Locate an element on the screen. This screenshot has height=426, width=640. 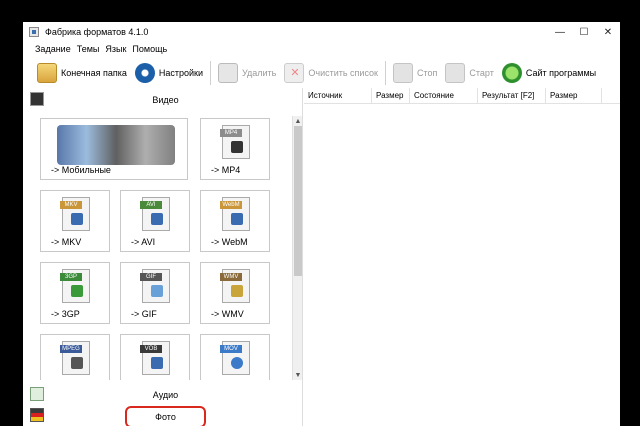
tile-label: -> 3GP is located at coordinates (65, 314).